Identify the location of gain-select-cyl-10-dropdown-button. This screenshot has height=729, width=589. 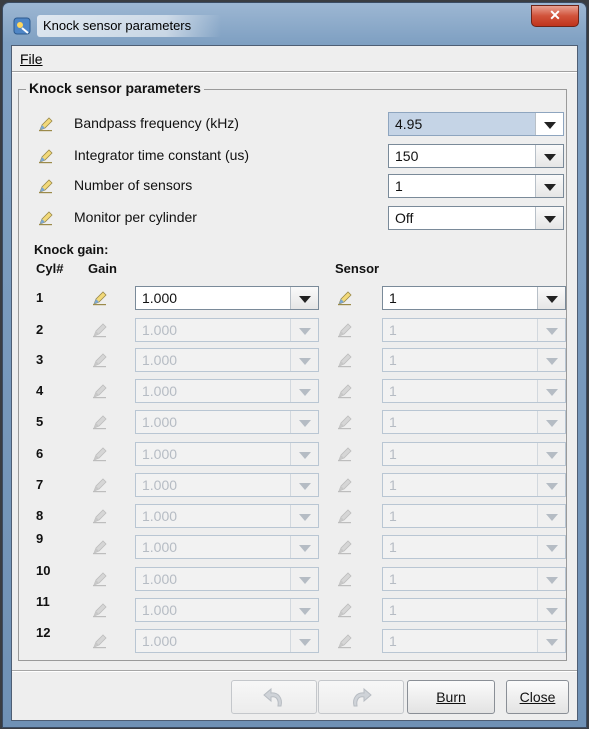
(304, 579).